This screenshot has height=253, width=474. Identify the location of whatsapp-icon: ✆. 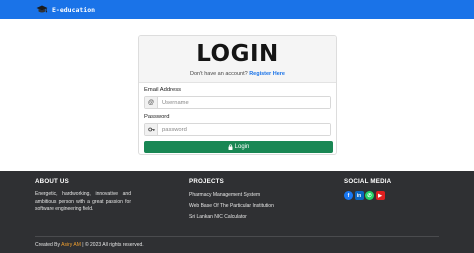
(369, 195).